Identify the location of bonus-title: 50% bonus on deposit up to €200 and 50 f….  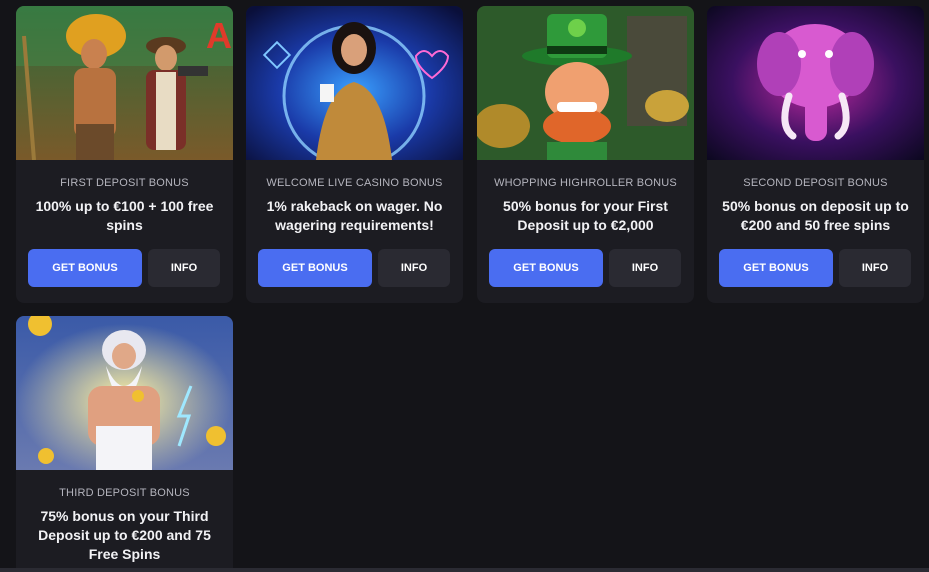
(815, 215).